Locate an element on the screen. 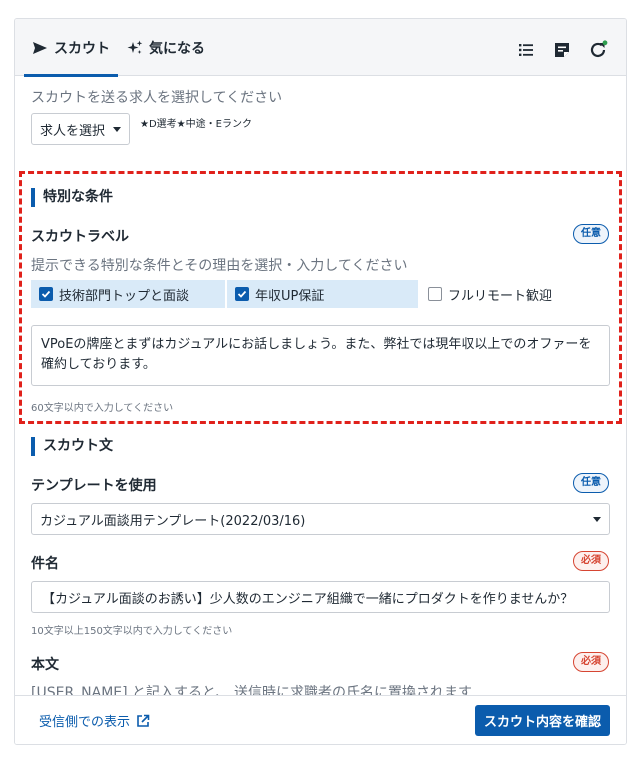  tab-scout-label: スカウト is located at coordinates (82, 48).